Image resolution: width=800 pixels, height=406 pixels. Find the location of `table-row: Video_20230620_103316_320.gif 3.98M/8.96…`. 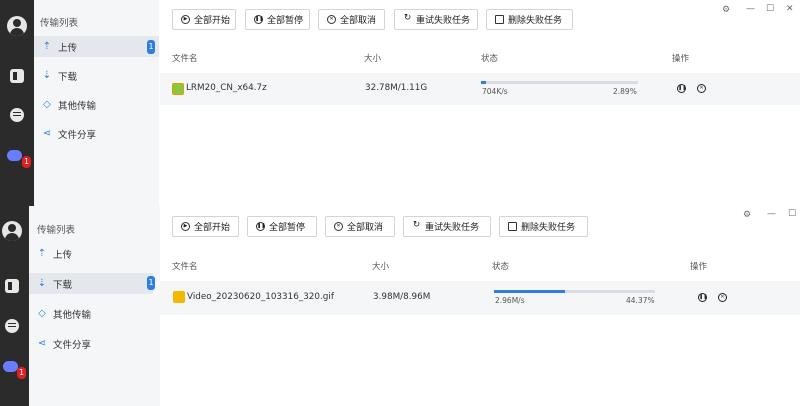

table-row: Video_20230620_103316_320.gif 3.98M/8.96… is located at coordinates (480, 298).